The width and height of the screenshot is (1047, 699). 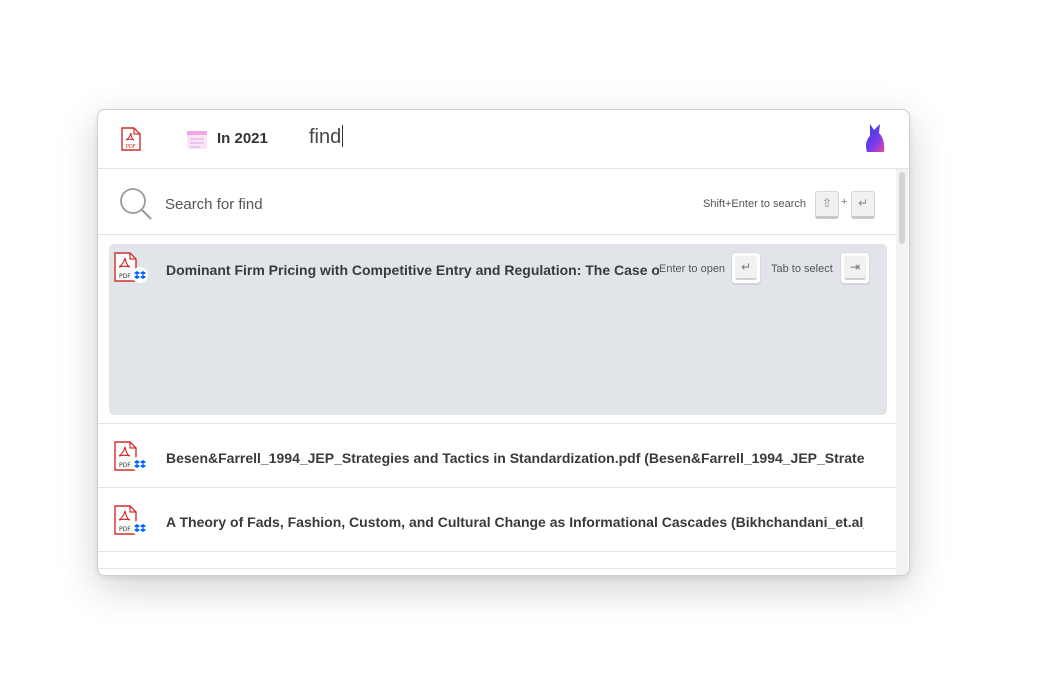 What do you see at coordinates (197, 142) in the screenshot?
I see `calendar-scope-icon` at bounding box center [197, 142].